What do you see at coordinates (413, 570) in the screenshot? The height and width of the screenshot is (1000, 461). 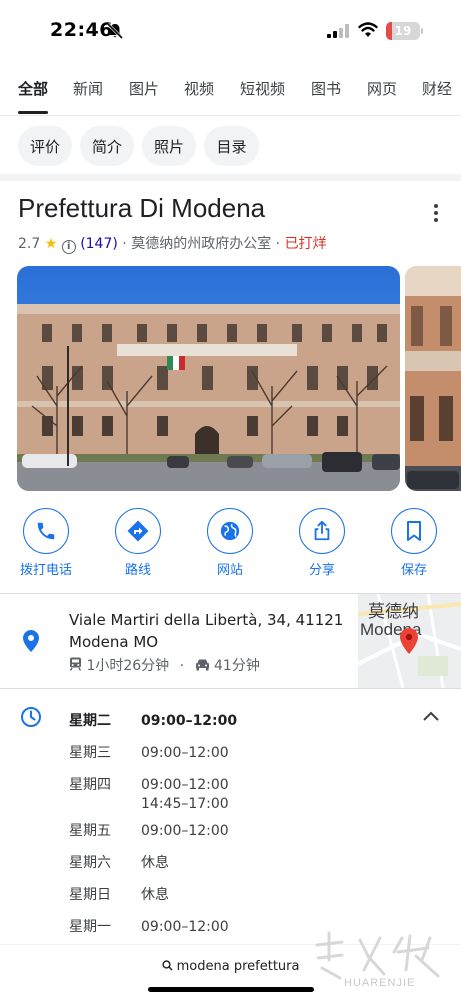 I see `save-label: 保存` at bounding box center [413, 570].